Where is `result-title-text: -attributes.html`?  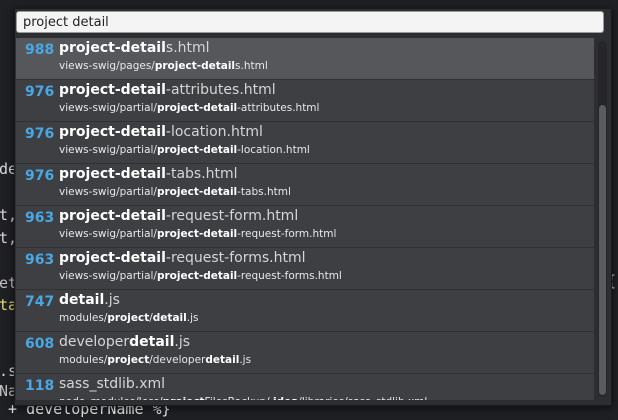
result-title-text: -attributes.html is located at coordinates (220, 90).